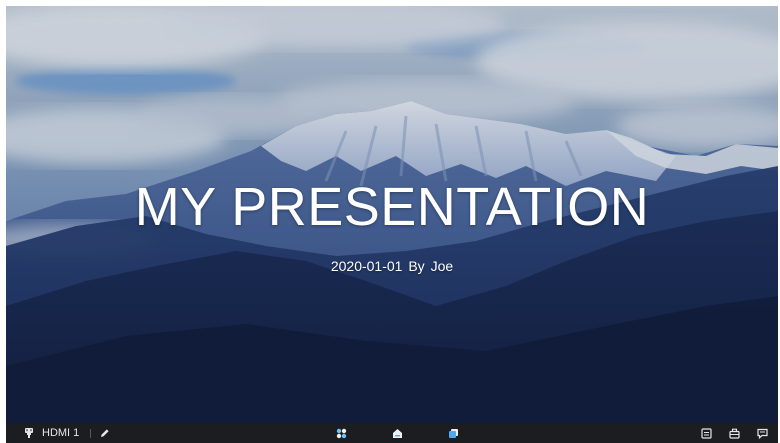  What do you see at coordinates (392, 207) in the screenshot?
I see `slide-title: MY PRESENTATION` at bounding box center [392, 207].